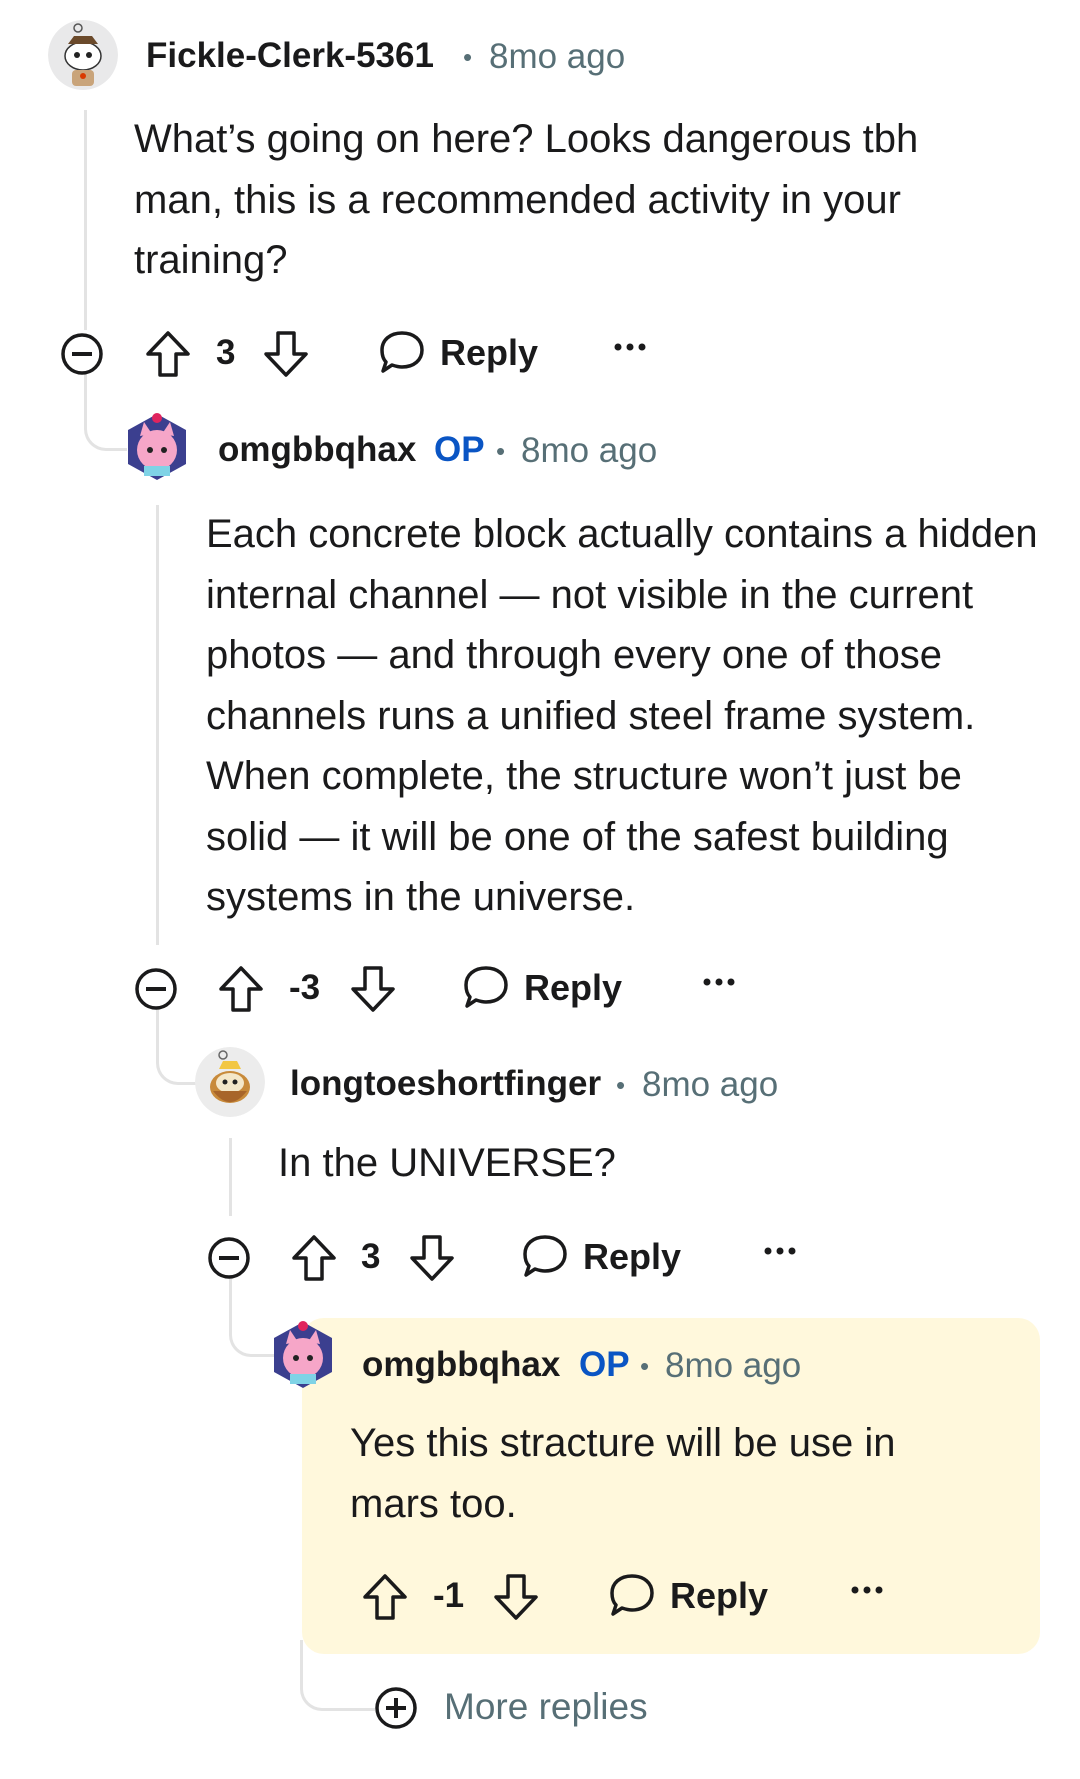 This screenshot has width=1080, height=1779. Describe the element at coordinates (105, 410) in the screenshot. I see `thread-connector` at that location.